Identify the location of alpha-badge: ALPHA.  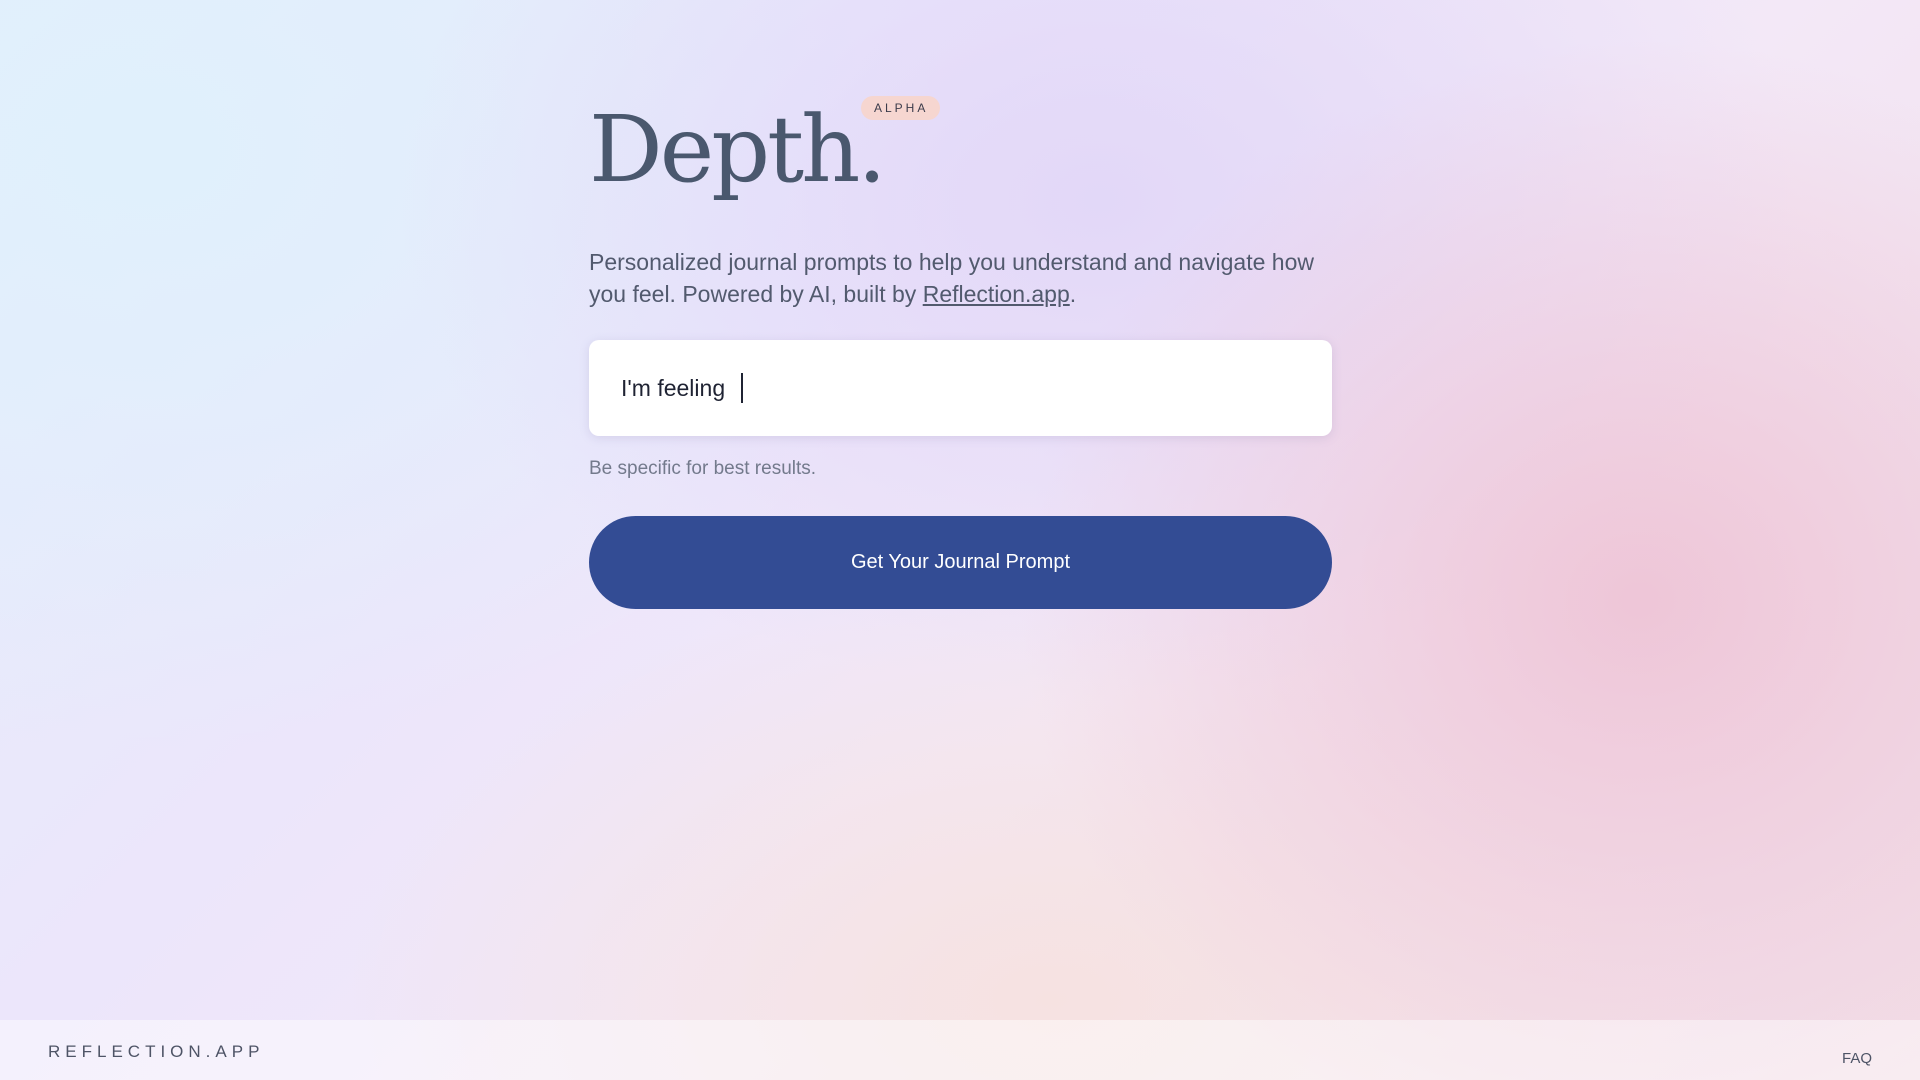
(901, 108).